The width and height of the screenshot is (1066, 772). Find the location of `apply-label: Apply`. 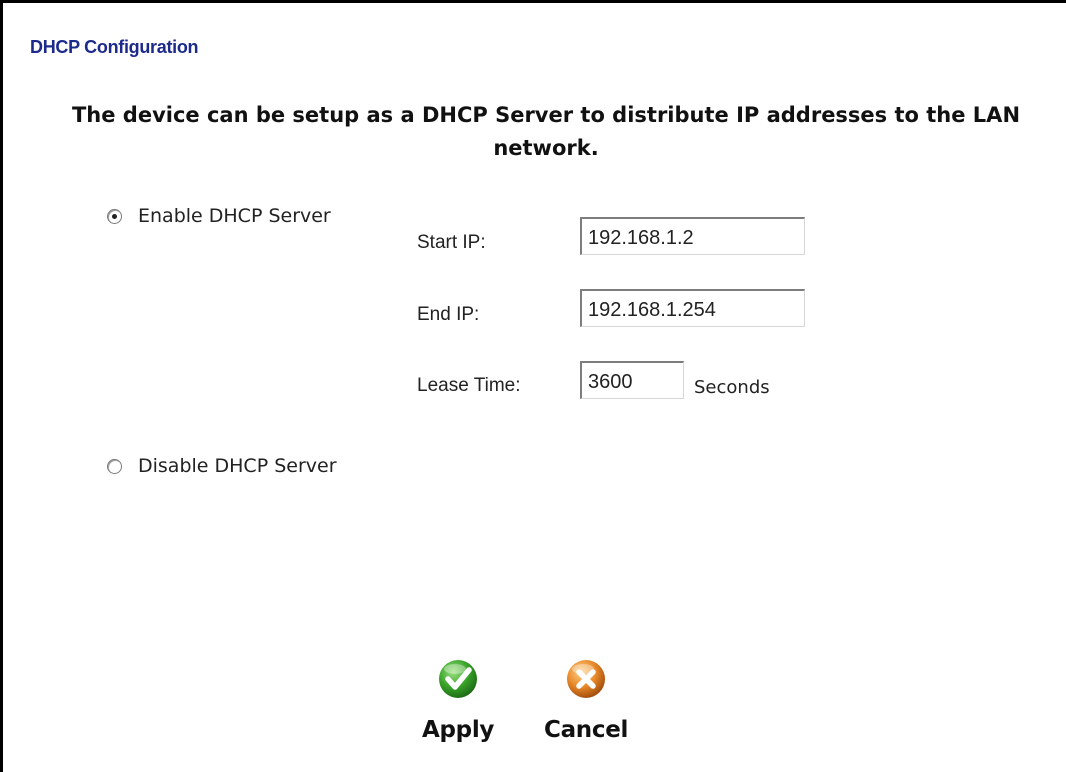

apply-label: Apply is located at coordinates (458, 730).